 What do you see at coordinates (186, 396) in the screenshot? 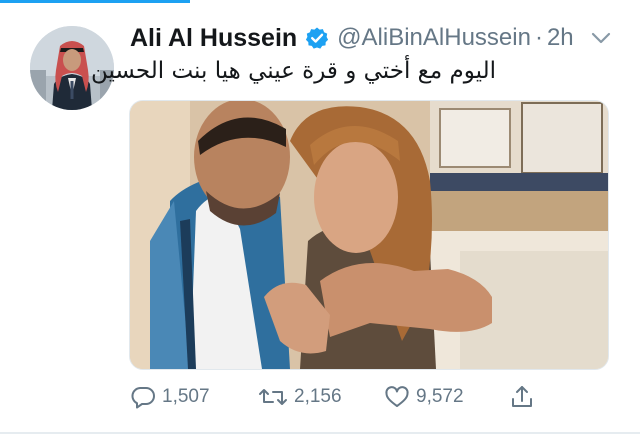
I see `reply-count: 1,507` at bounding box center [186, 396].